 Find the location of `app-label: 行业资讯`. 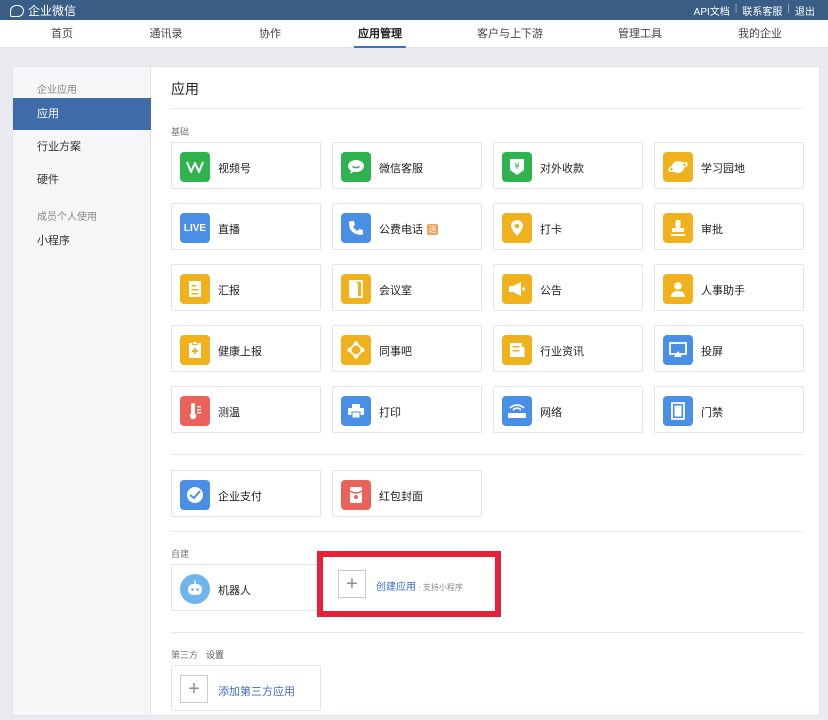

app-label: 行业资讯 is located at coordinates (562, 352).